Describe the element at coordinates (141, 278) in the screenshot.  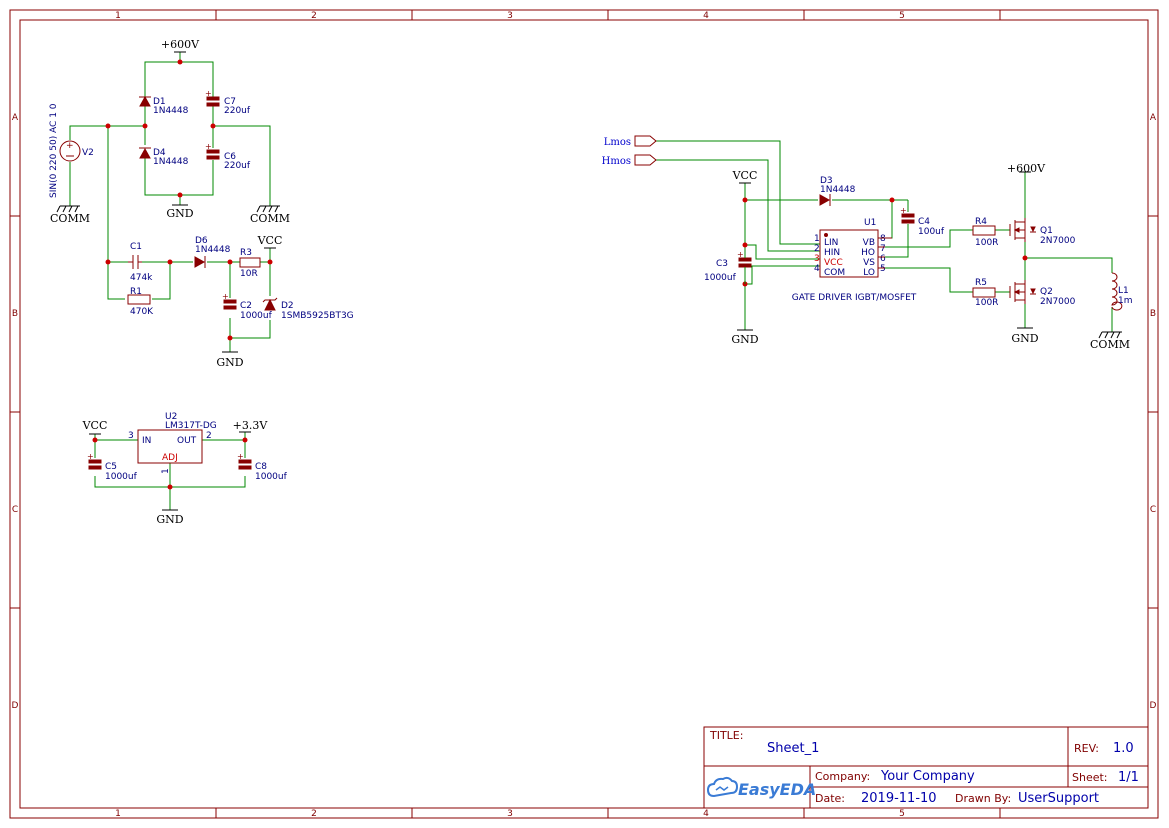
I see `c1-value: 474k` at that location.